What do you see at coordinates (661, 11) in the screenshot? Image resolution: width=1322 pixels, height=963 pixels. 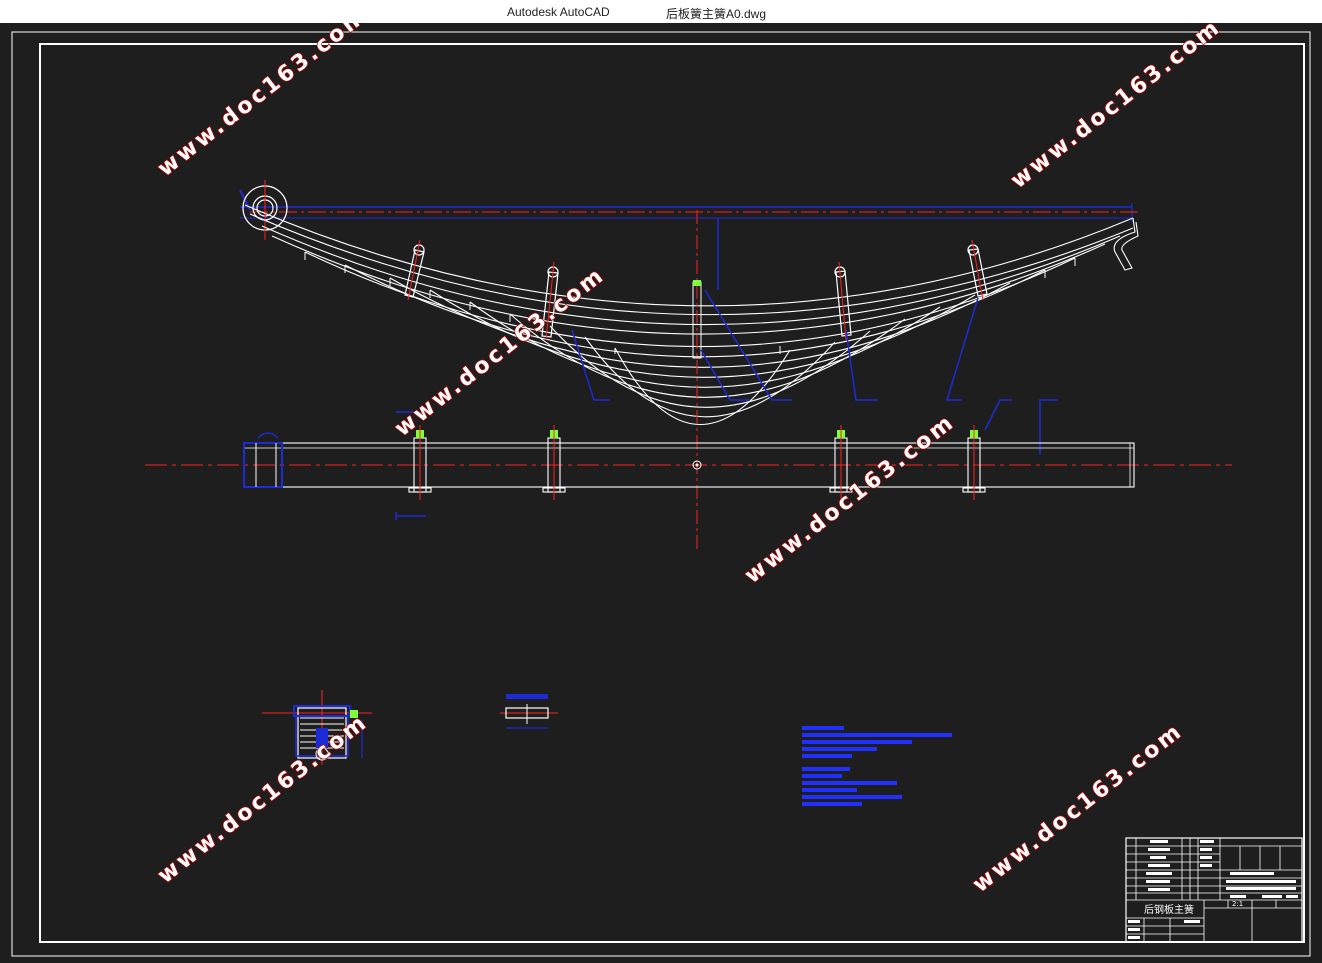 I see `window-titlebar: Autodesk AutoCAD 后板簧主簧A0.dwg` at bounding box center [661, 11].